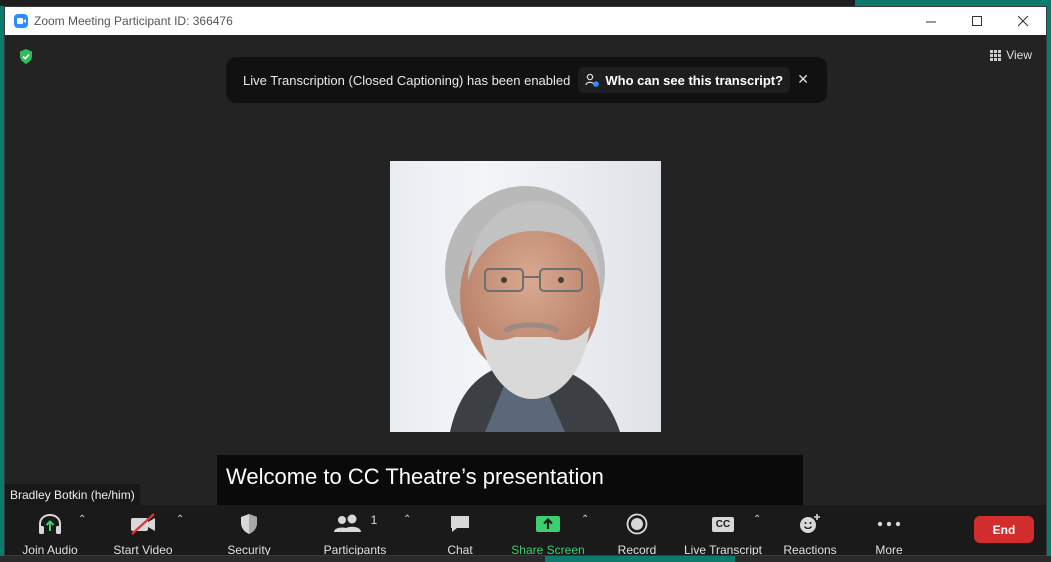 The height and width of the screenshot is (562, 1051). I want to click on more-dots-icon, so click(889, 524).